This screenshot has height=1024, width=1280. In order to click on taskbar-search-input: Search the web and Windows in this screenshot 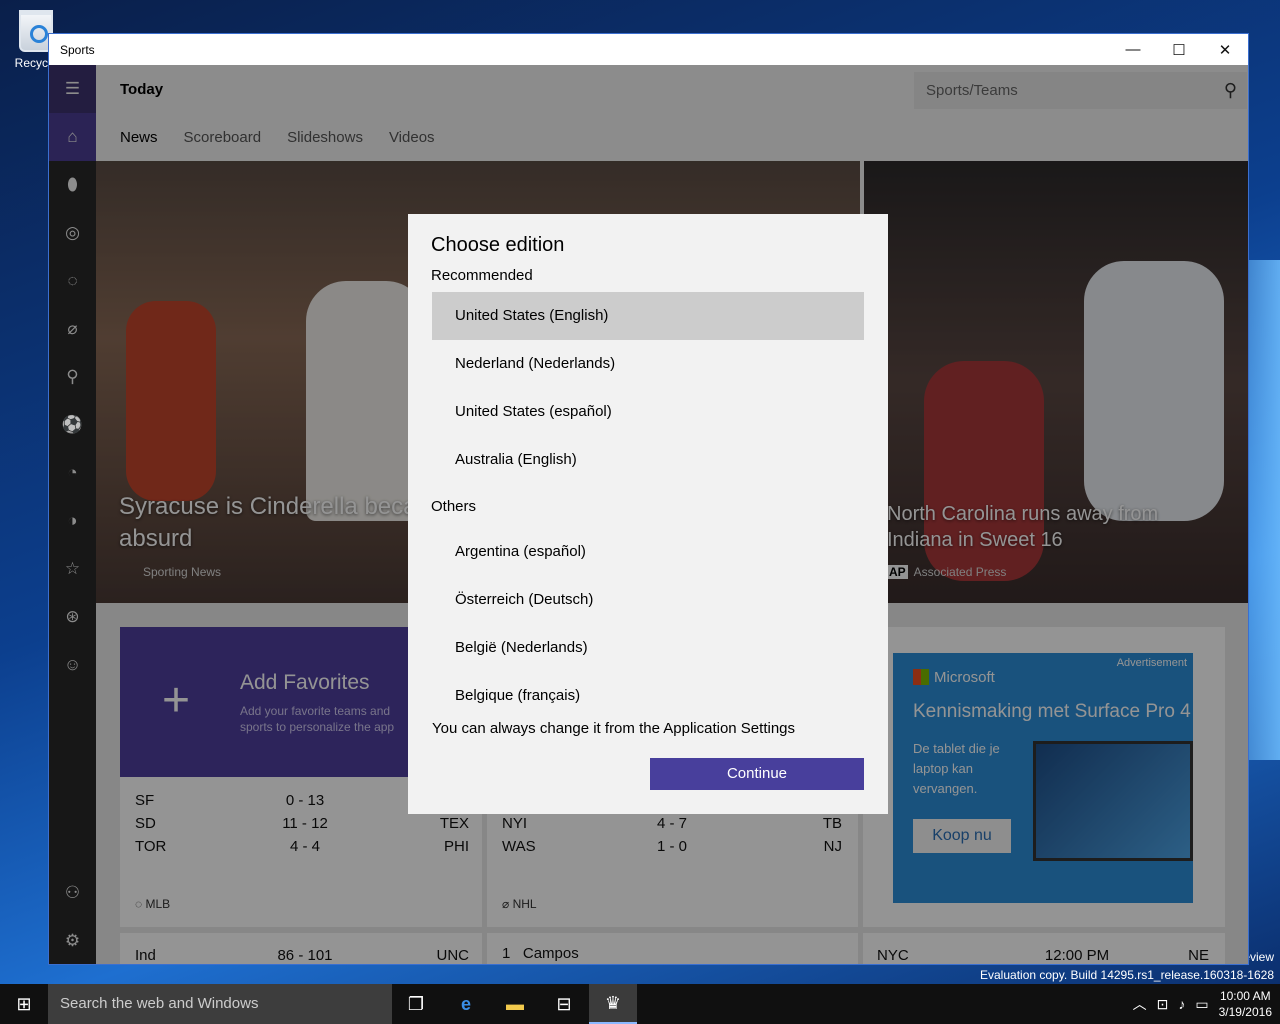, I will do `click(220, 1004)`.